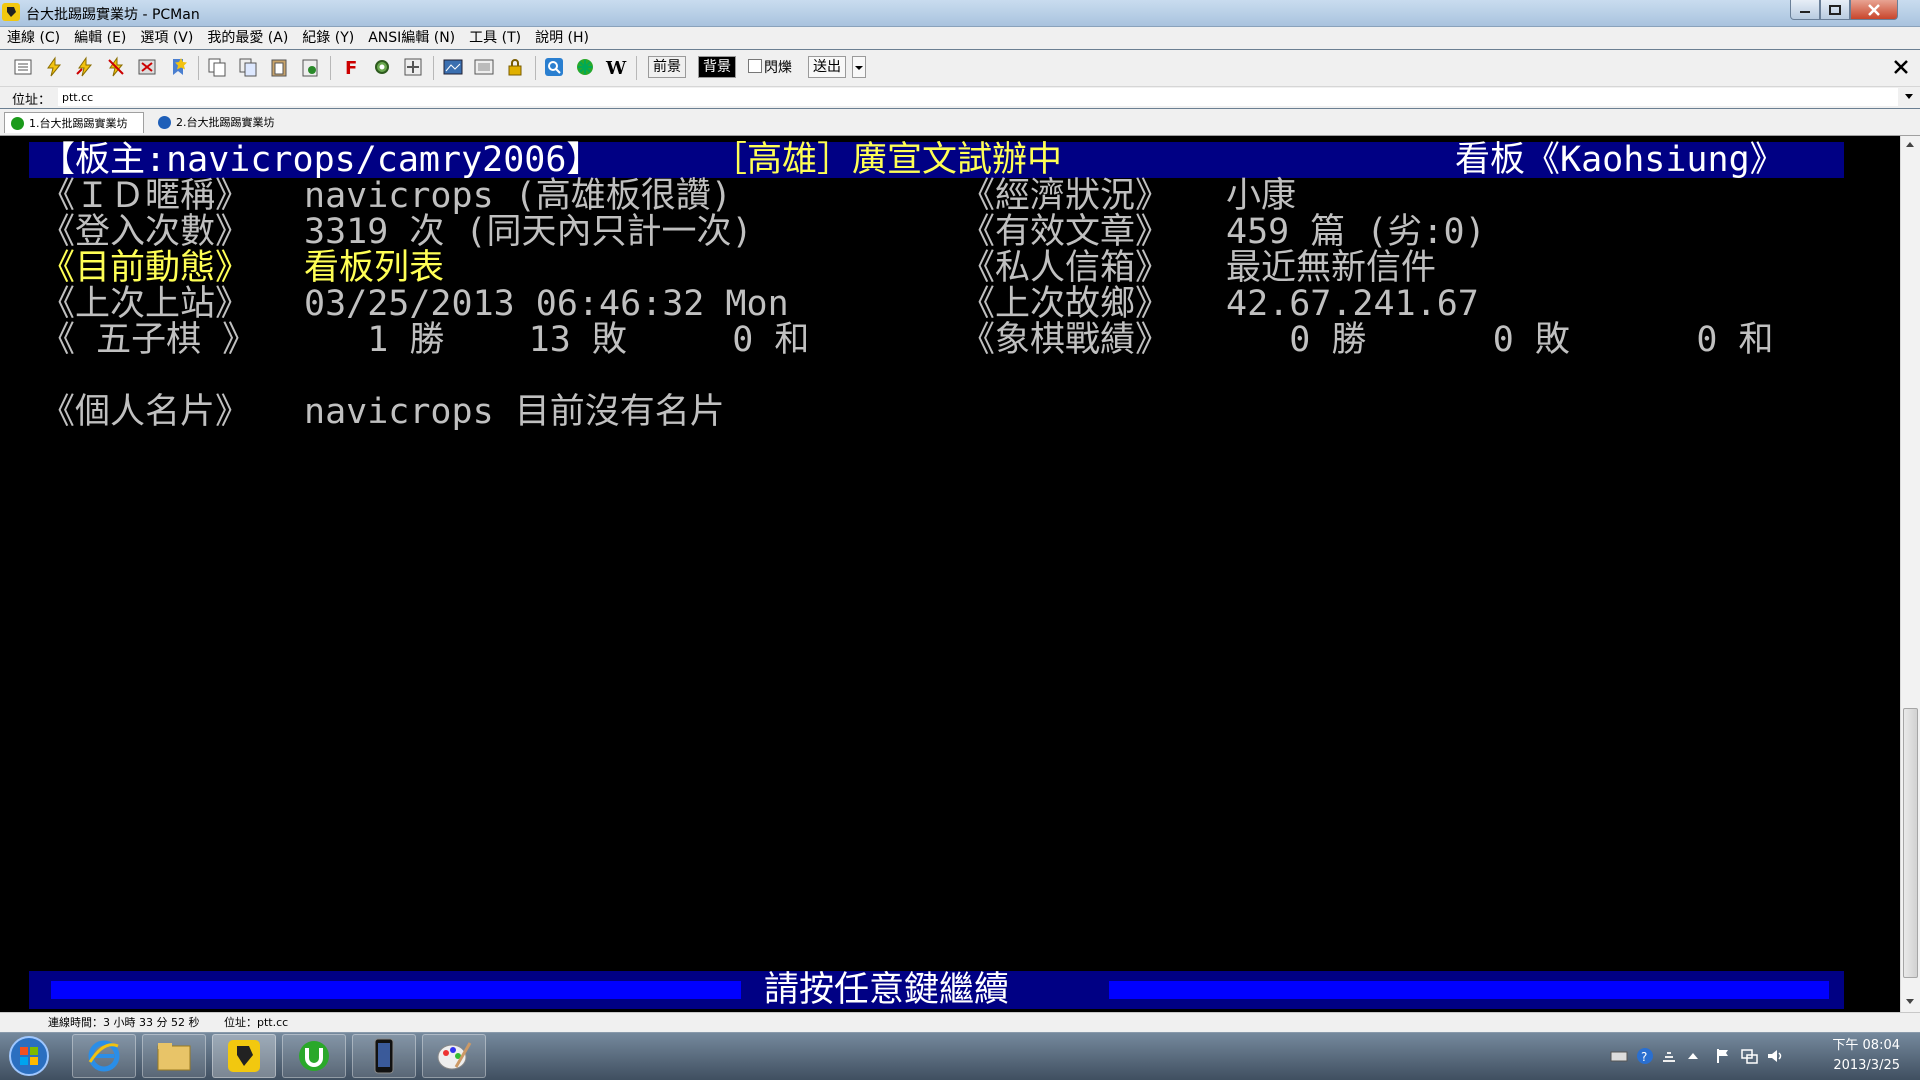 This screenshot has width=1920, height=1080. Describe the element at coordinates (1910, 144) in the screenshot. I see `scroll-up-icon` at that location.